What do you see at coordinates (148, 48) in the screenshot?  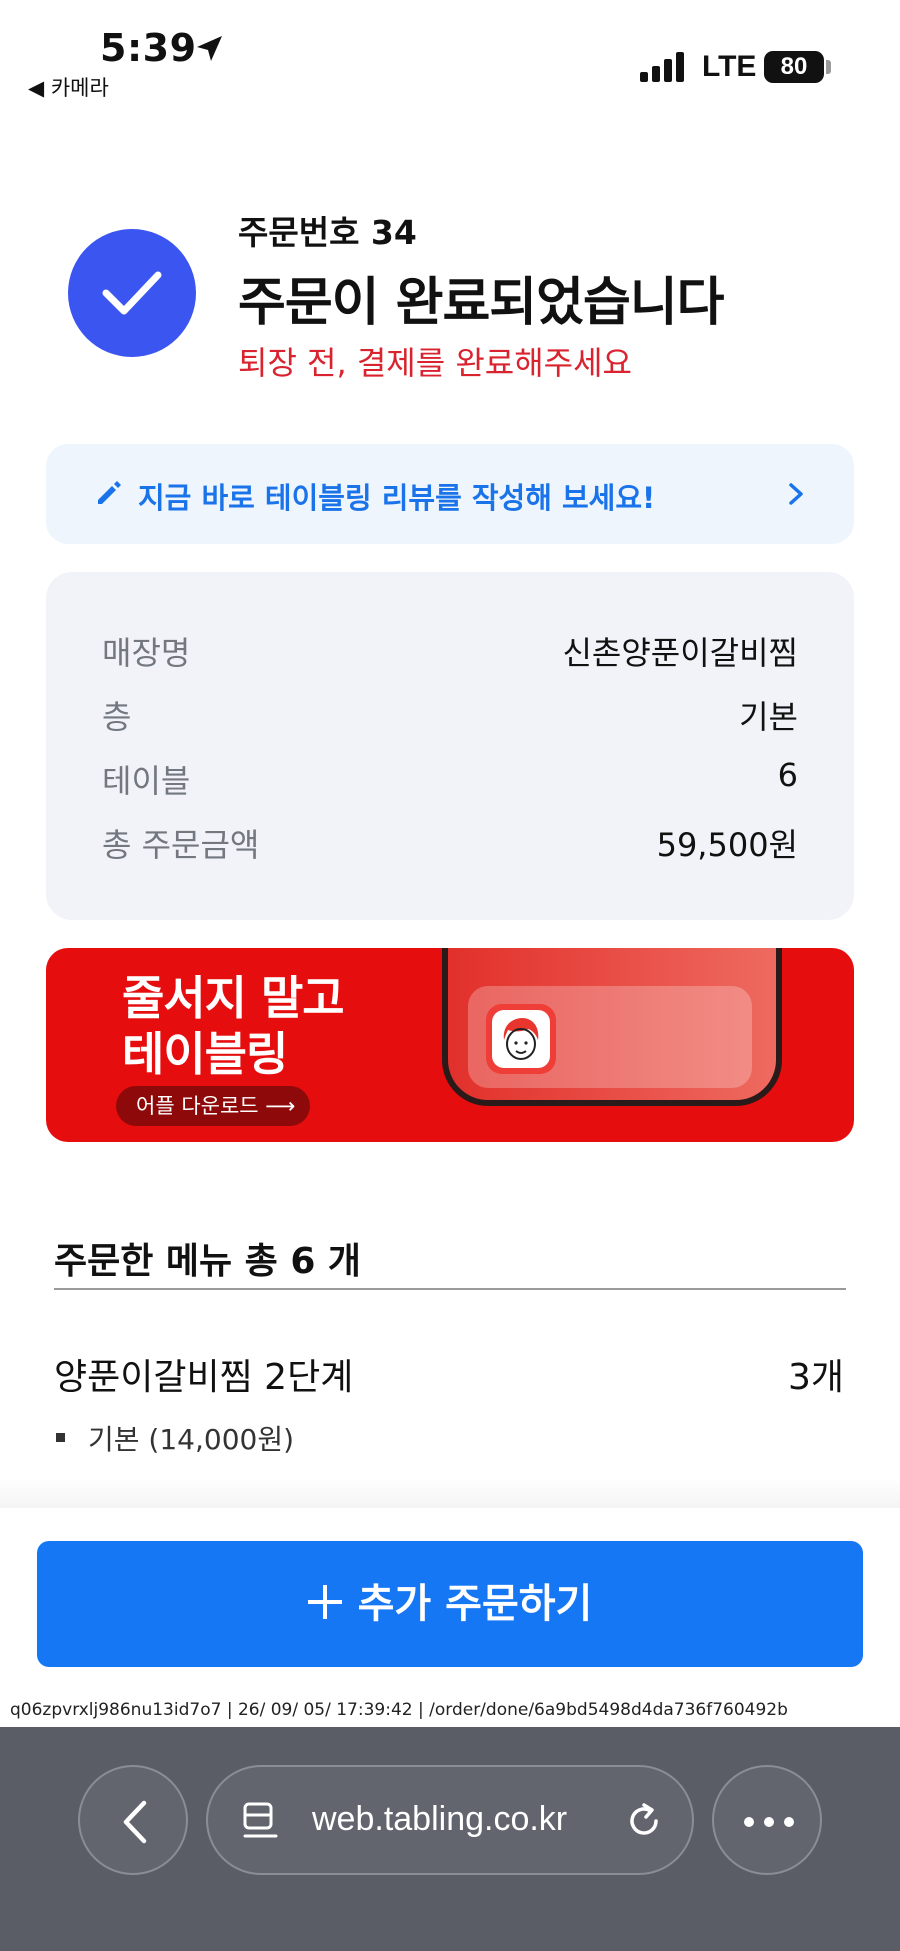 I see `status-time: 5:39` at bounding box center [148, 48].